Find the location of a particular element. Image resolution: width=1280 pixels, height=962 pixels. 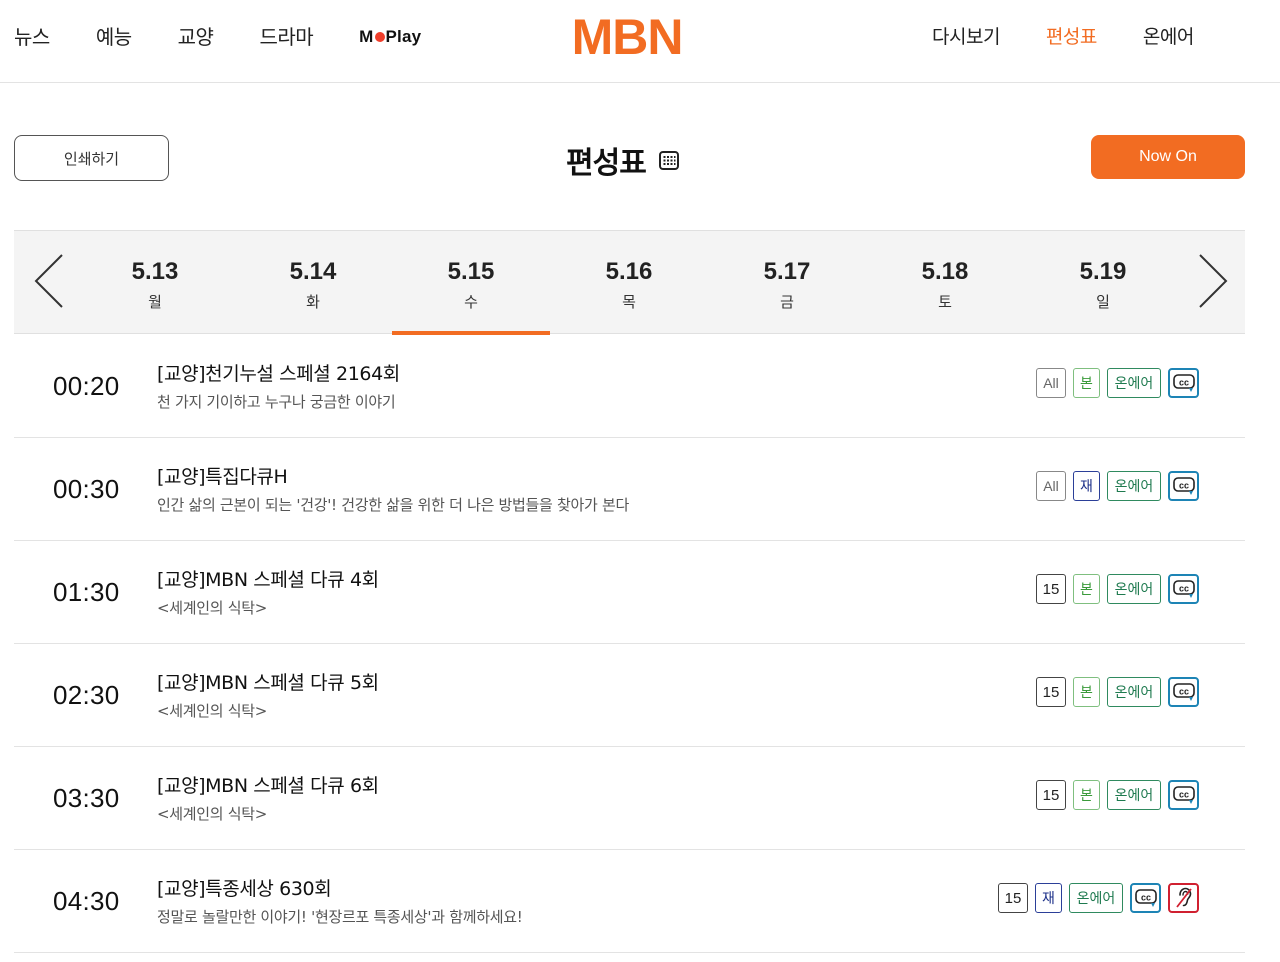

moplay-logo-pre: M is located at coordinates (366, 36).